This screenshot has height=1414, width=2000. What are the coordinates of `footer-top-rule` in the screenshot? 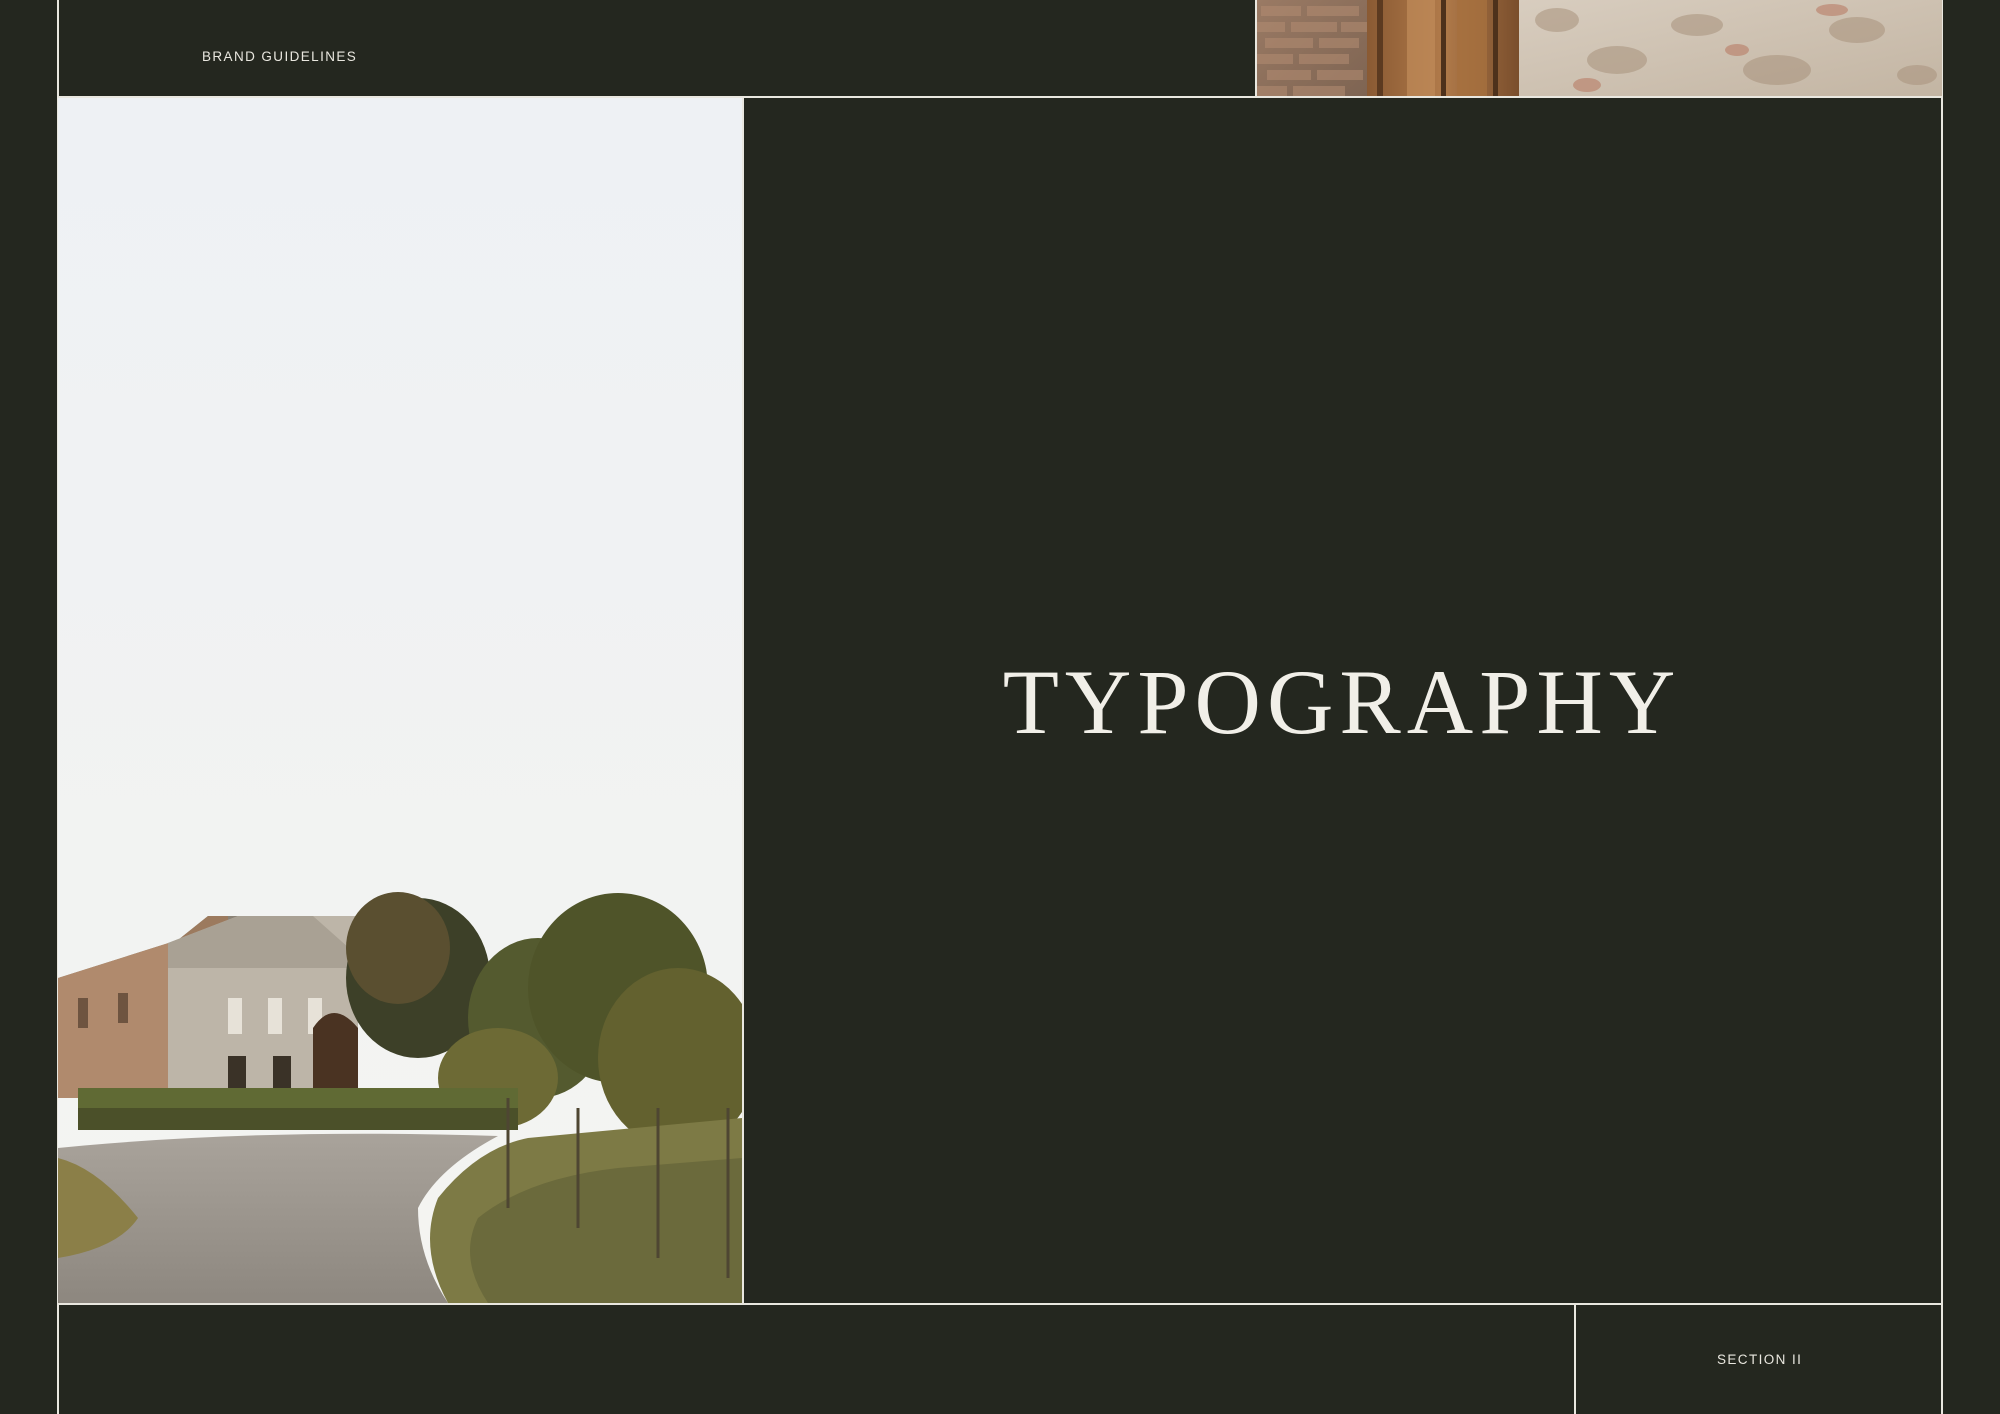 It's located at (1000, 1304).